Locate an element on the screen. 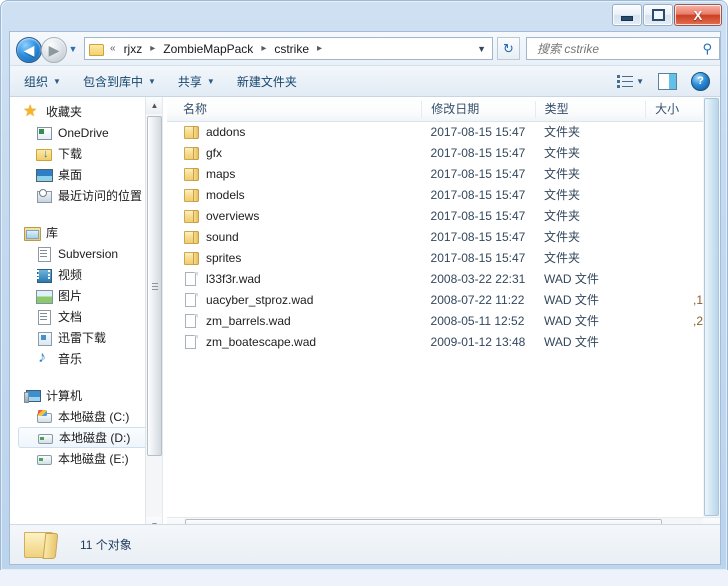 The image size is (728, 586). new-folder-button: 新建文件夹 is located at coordinates (267, 81).